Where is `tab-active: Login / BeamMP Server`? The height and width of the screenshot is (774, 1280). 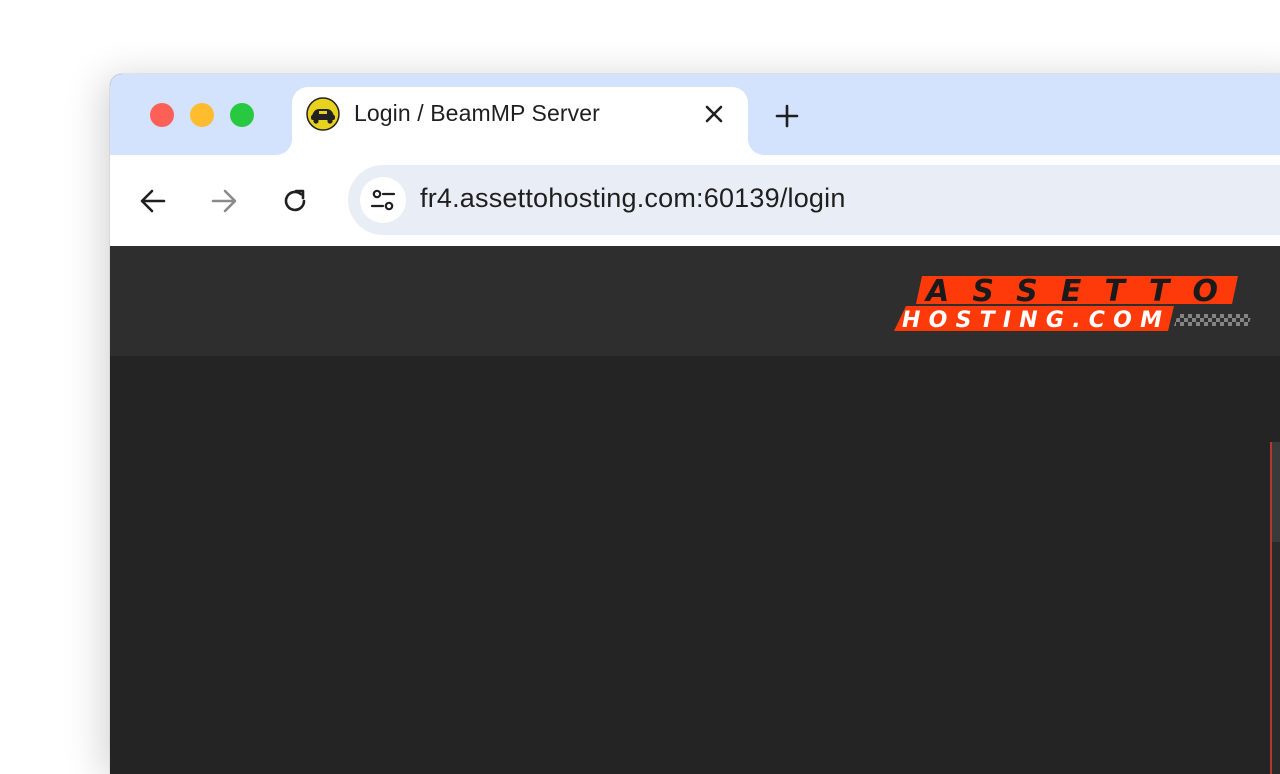 tab-active: Login / BeamMP Server is located at coordinates (520, 122).